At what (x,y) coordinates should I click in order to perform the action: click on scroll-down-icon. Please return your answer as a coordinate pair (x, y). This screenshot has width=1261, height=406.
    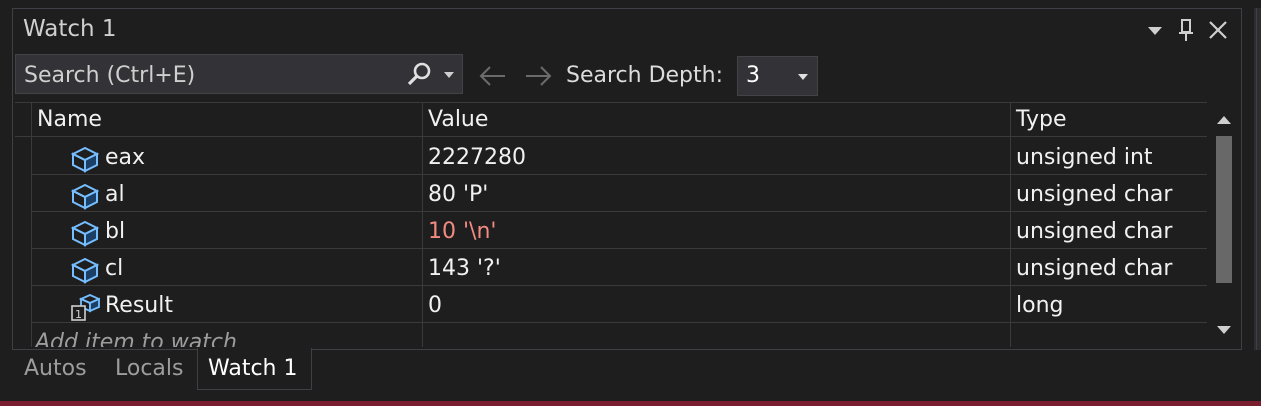
    Looking at the image, I should click on (1224, 330).